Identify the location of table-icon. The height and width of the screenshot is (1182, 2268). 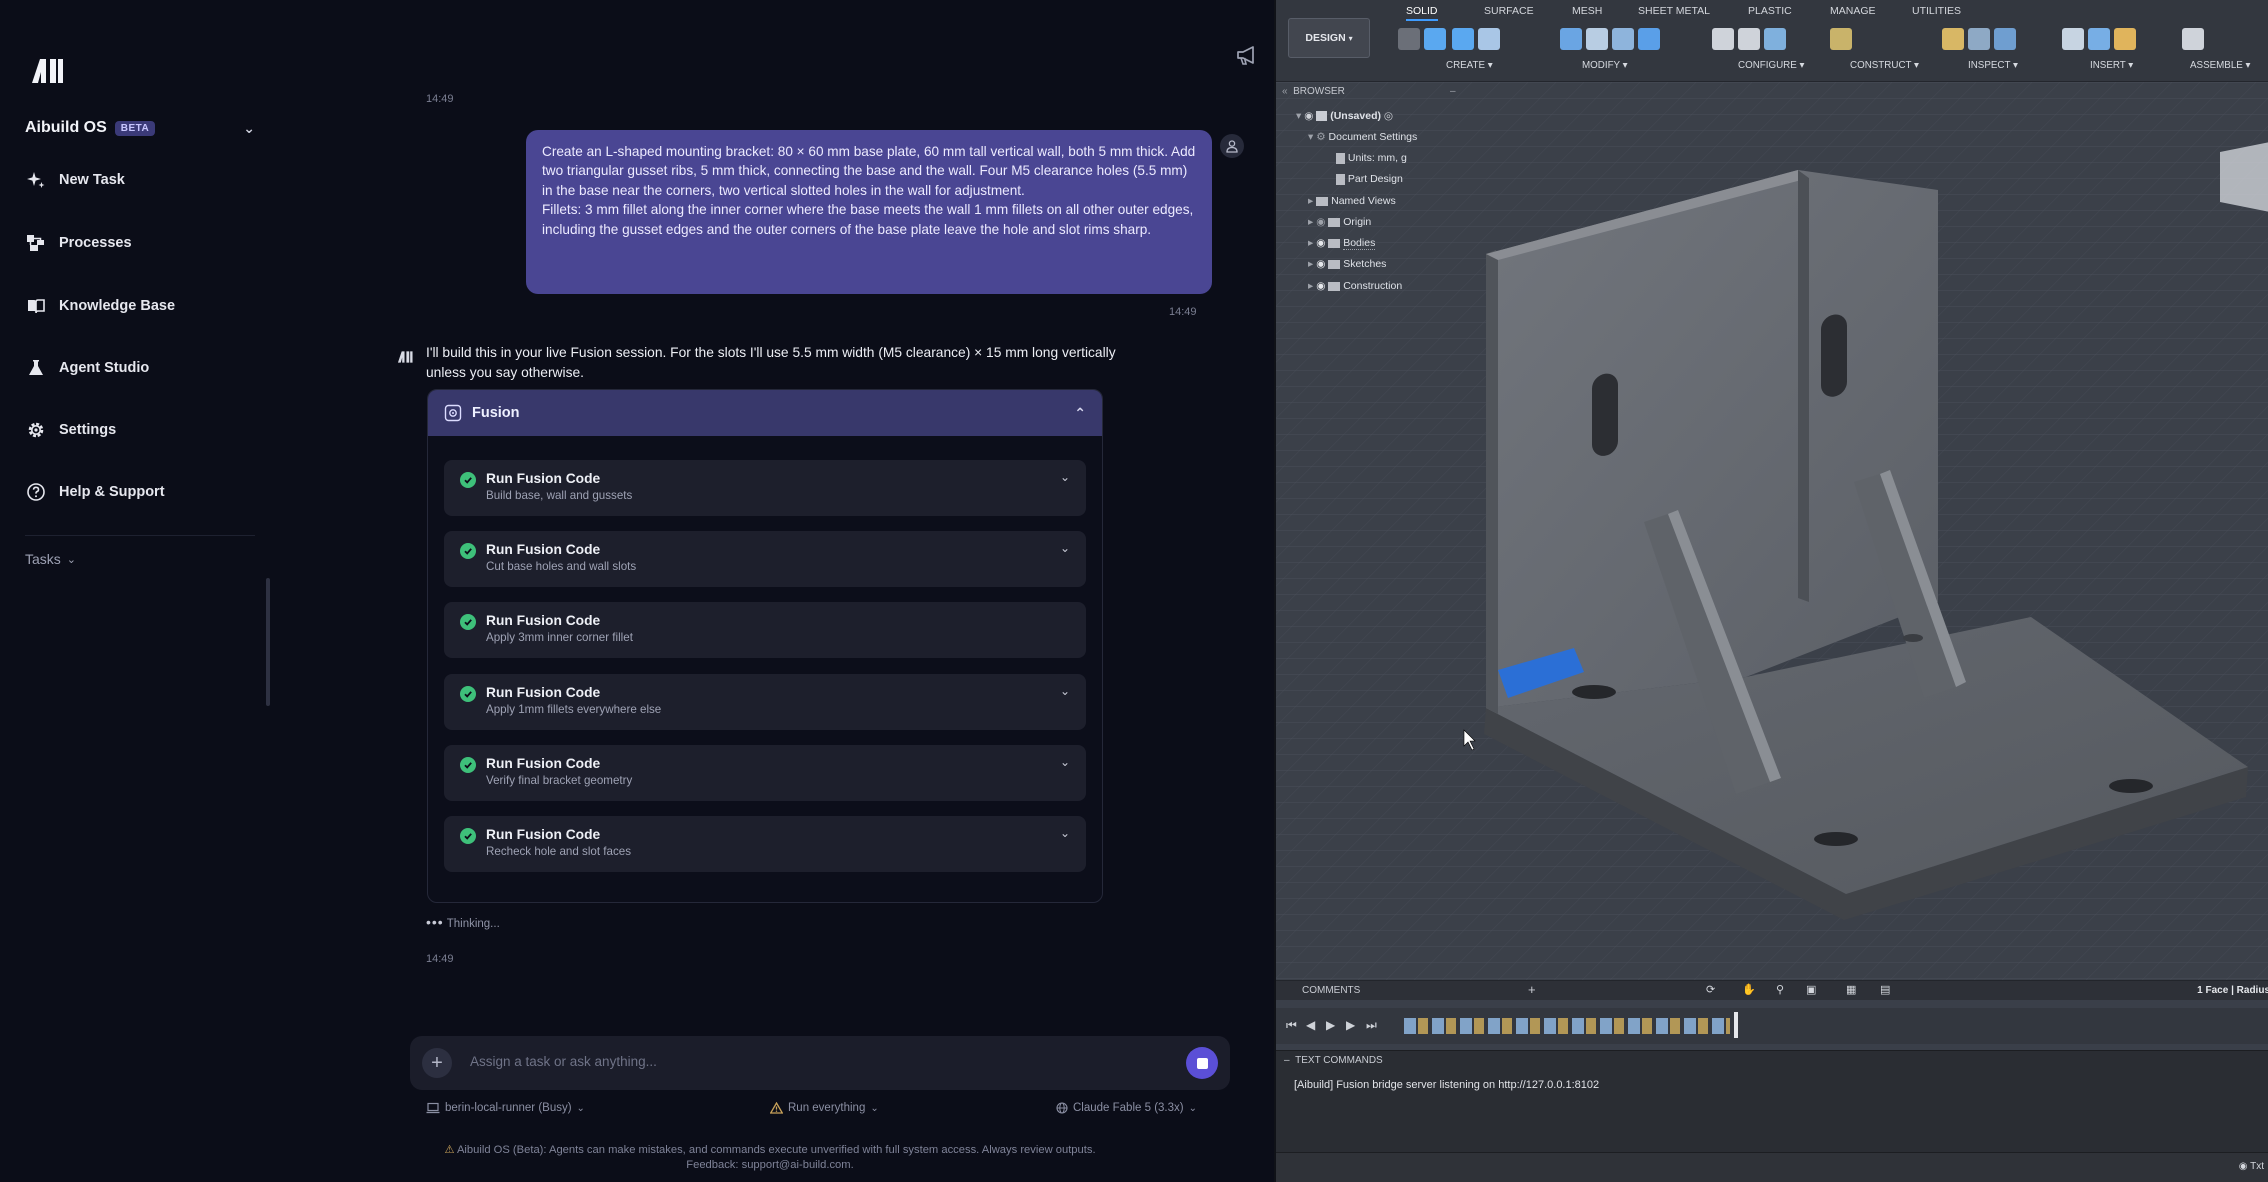
(1749, 39).